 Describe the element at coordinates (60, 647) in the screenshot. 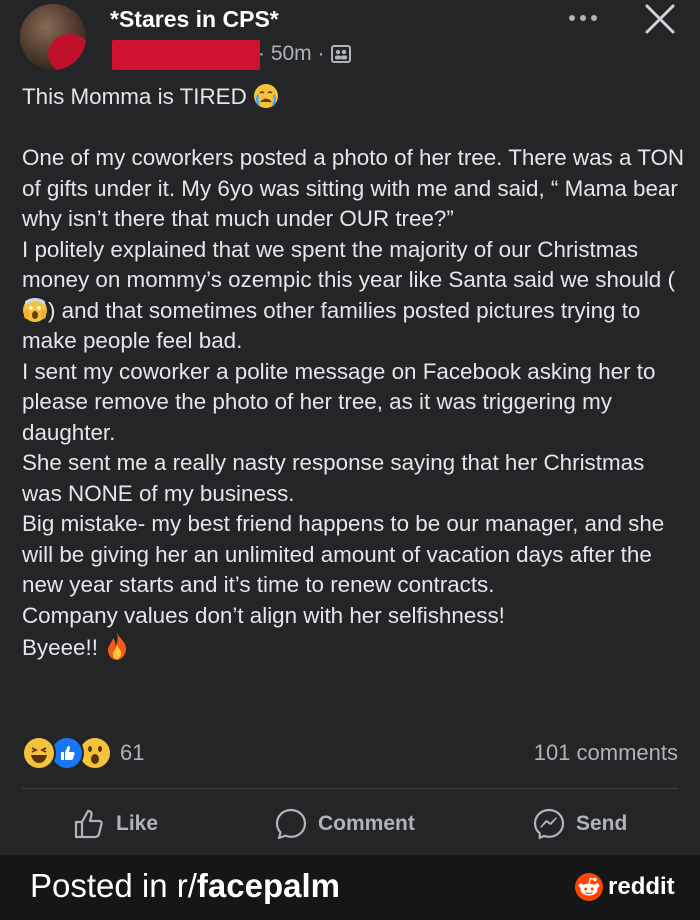

I see `post-text-fragment: Byeee!!` at that location.